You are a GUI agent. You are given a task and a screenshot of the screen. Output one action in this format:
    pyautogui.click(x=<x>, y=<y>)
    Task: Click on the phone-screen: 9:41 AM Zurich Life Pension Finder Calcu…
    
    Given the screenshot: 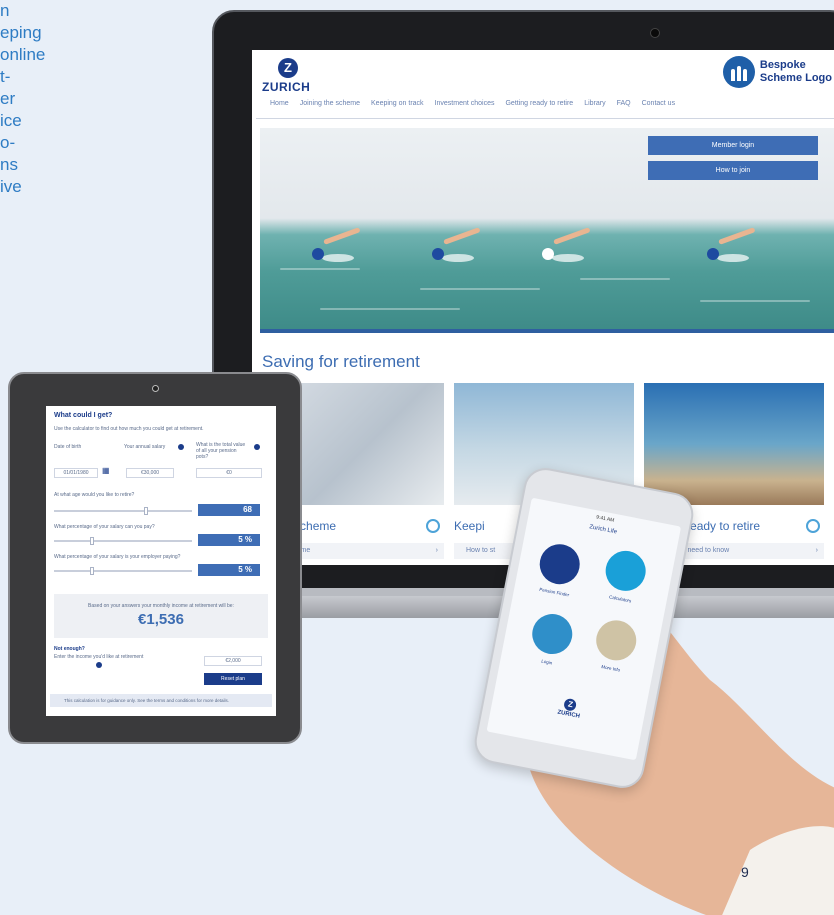 What is the action you would take?
    pyautogui.click(x=584, y=629)
    